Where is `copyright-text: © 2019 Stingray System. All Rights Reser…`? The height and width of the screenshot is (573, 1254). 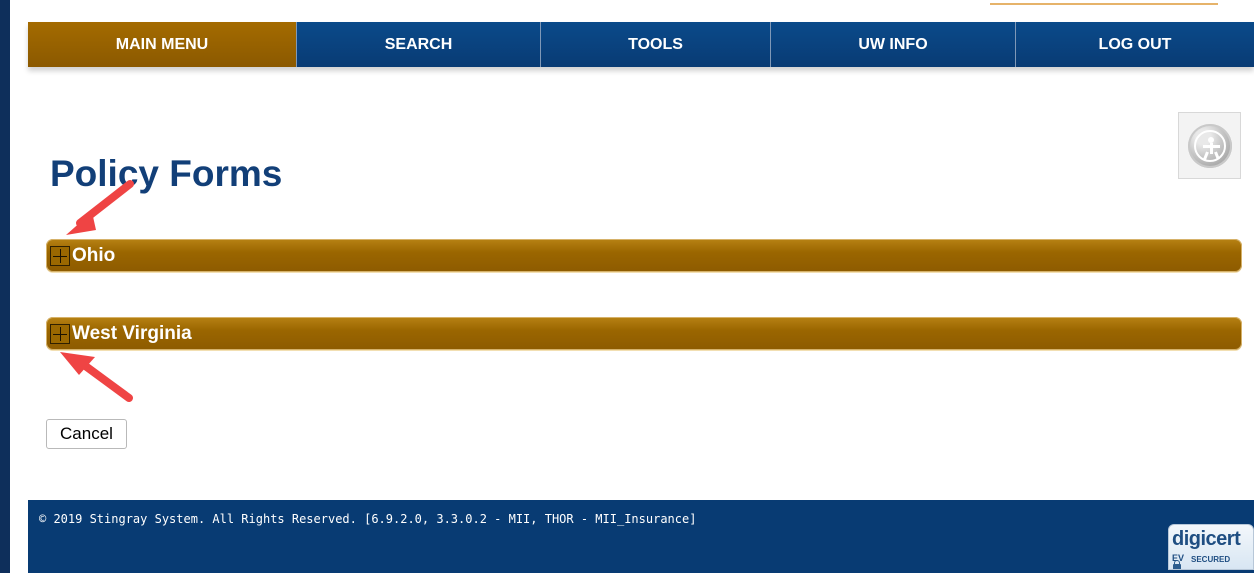
copyright-text: © 2019 Stingray System. All Rights Reser… is located at coordinates (368, 519).